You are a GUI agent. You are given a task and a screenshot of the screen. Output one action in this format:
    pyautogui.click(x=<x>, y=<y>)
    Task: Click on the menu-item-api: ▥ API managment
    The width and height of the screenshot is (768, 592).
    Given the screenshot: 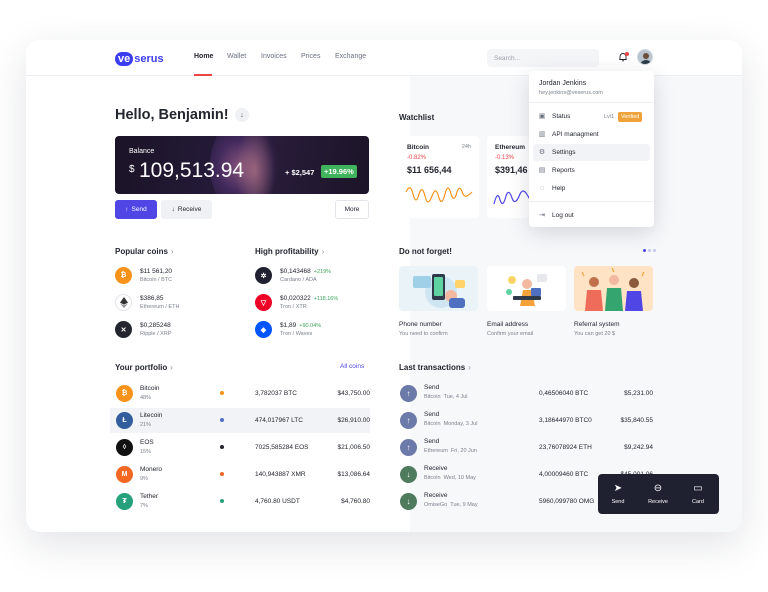 What is the action you would take?
    pyautogui.click(x=591, y=134)
    